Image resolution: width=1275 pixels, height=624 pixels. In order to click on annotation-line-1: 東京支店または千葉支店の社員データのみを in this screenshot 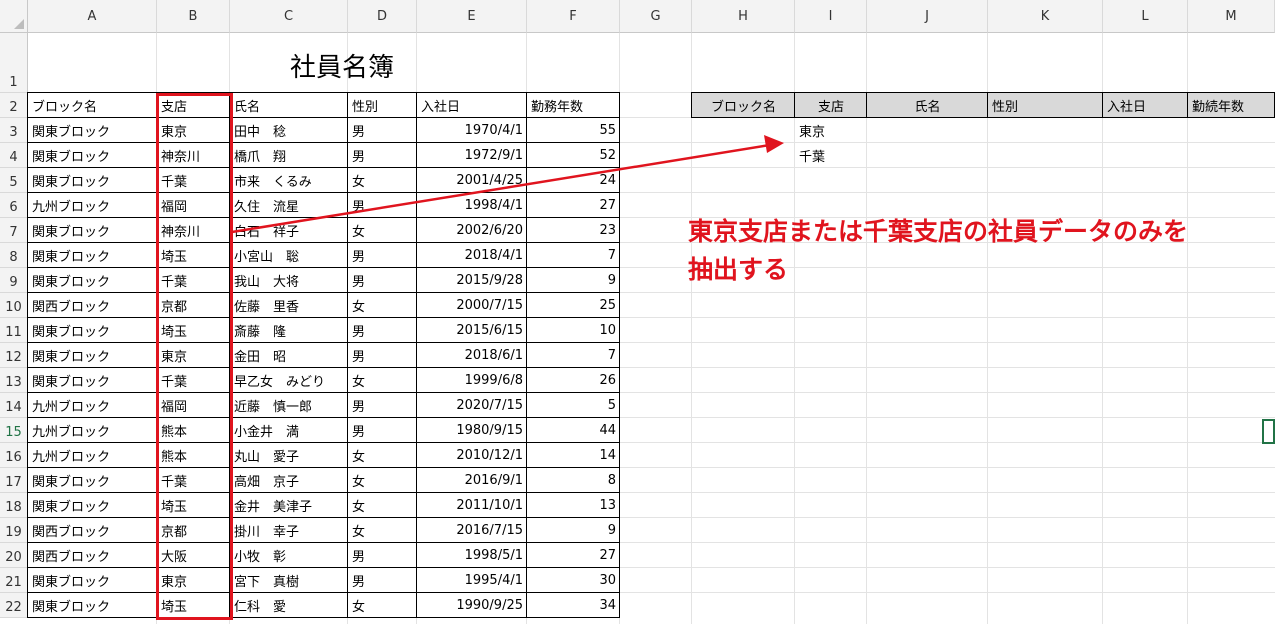, I will do `click(938, 231)`.